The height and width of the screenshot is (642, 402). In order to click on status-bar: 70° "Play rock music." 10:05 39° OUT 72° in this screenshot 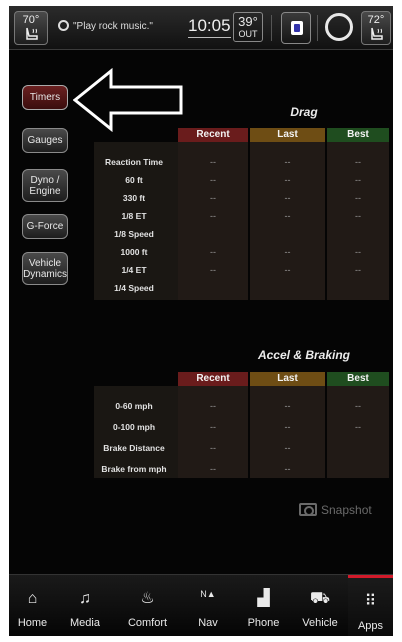, I will do `click(201, 28)`.